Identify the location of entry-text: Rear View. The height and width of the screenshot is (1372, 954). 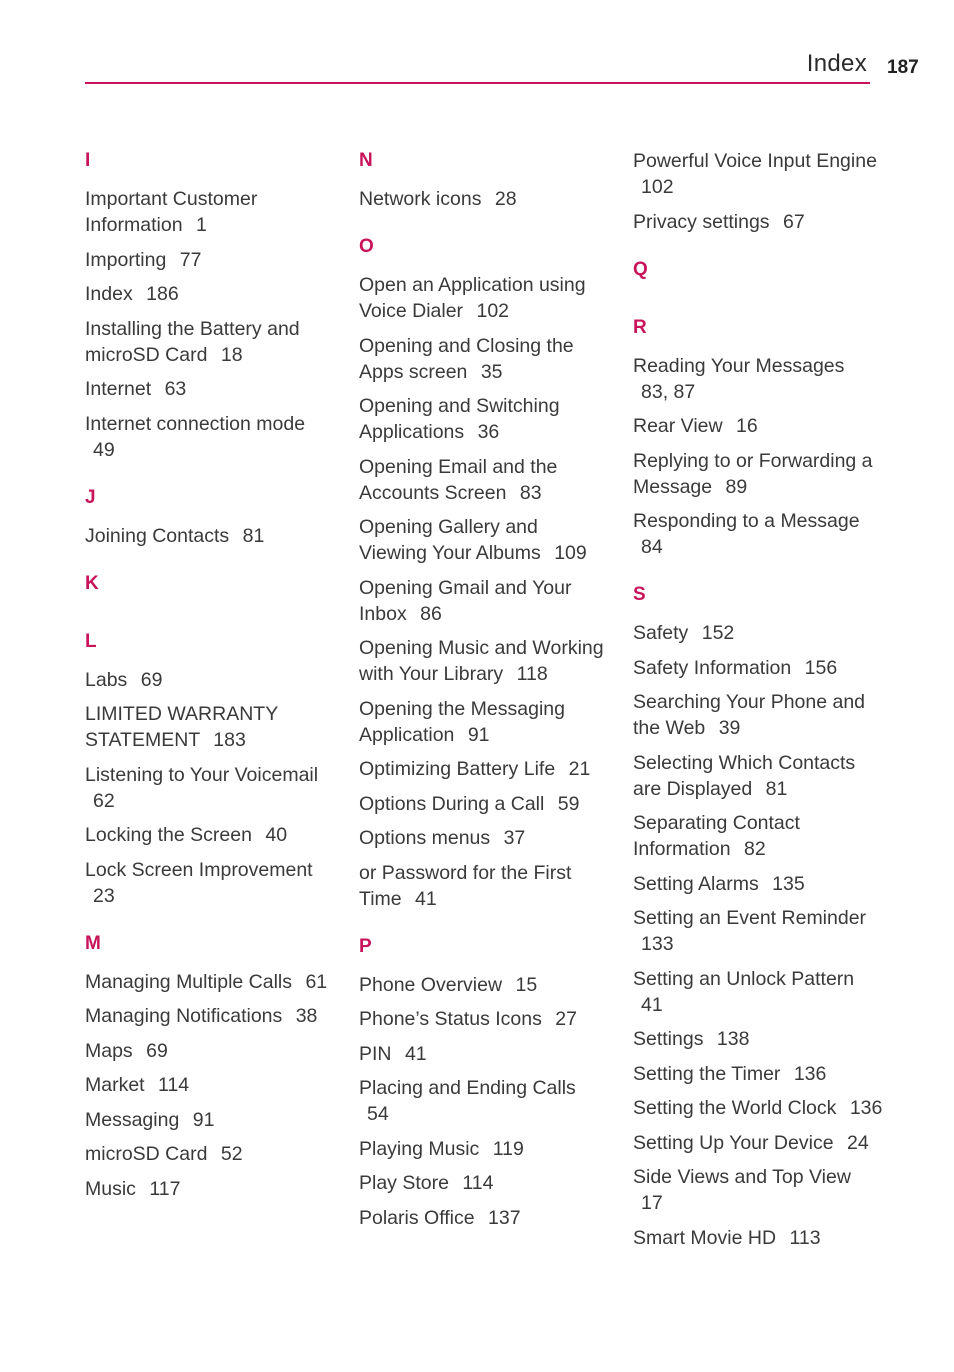
(678, 426).